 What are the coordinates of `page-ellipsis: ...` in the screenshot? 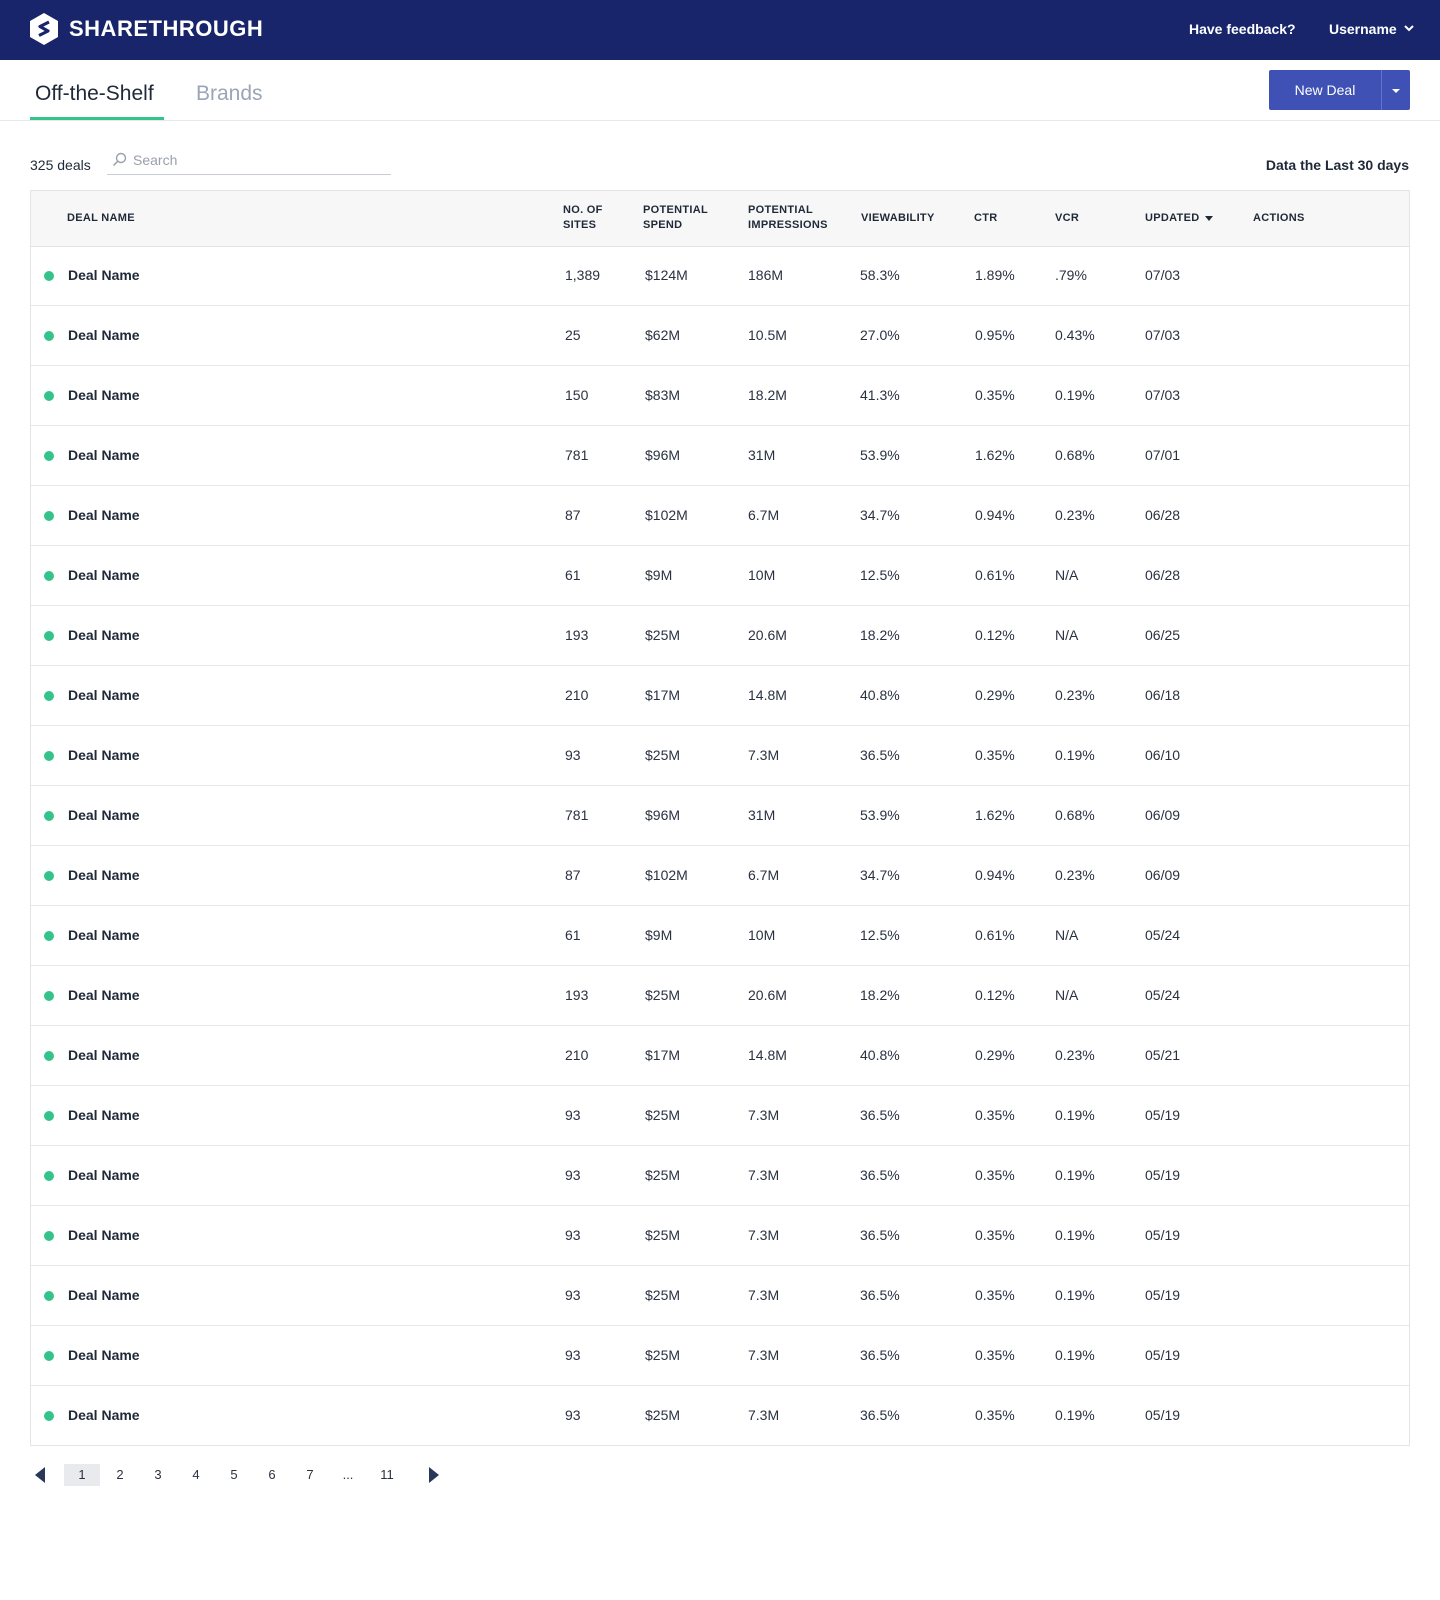 It's located at (348, 1474).